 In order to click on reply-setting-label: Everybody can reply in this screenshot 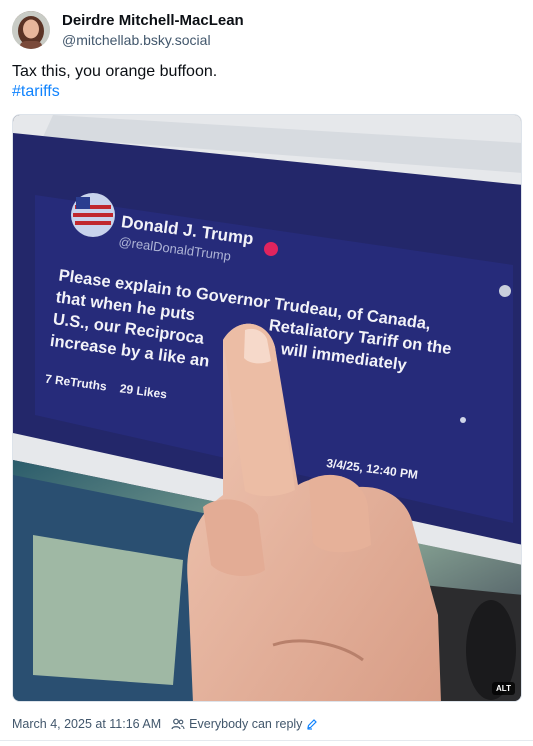, I will do `click(246, 724)`.